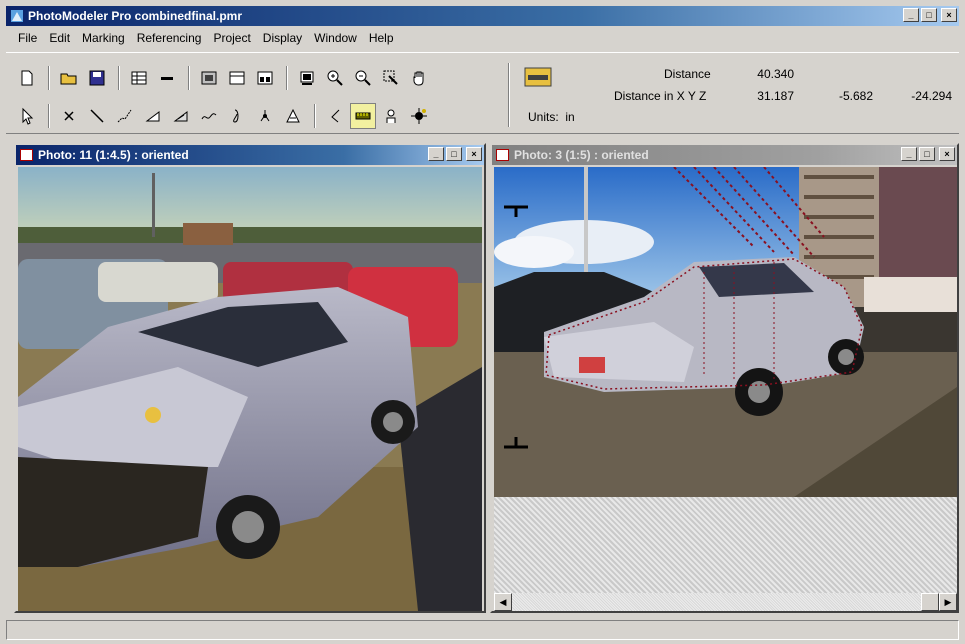  I want to click on fit-icon, so click(307, 78).